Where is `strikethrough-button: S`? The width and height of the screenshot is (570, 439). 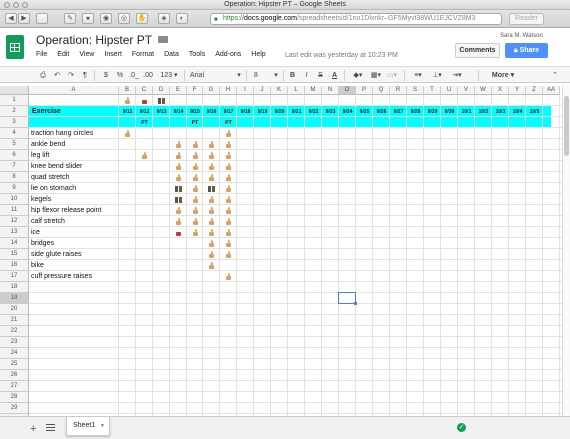 strikethrough-button: S is located at coordinates (320, 75).